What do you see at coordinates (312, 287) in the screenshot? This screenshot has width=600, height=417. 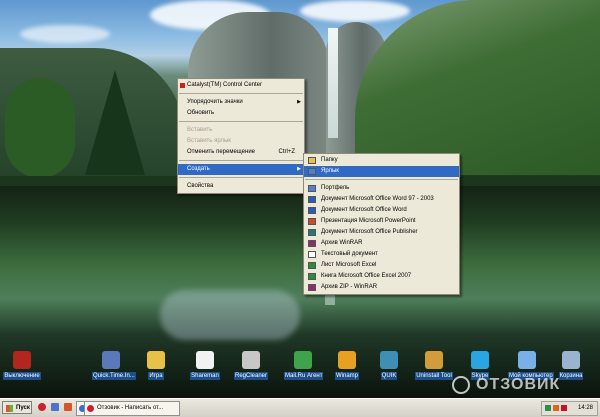 I see `zip-archive-icon` at bounding box center [312, 287].